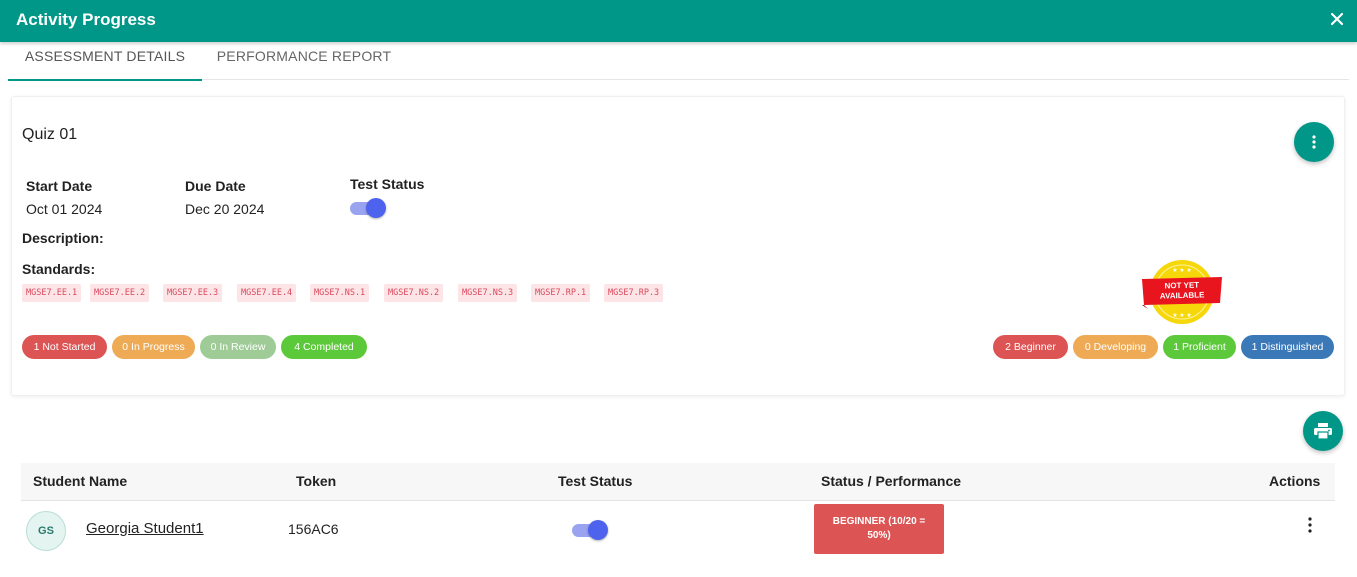 This screenshot has width=1357, height=577. What do you see at coordinates (488, 293) in the screenshot?
I see `standard-tag: MGSE7.NS.3` at bounding box center [488, 293].